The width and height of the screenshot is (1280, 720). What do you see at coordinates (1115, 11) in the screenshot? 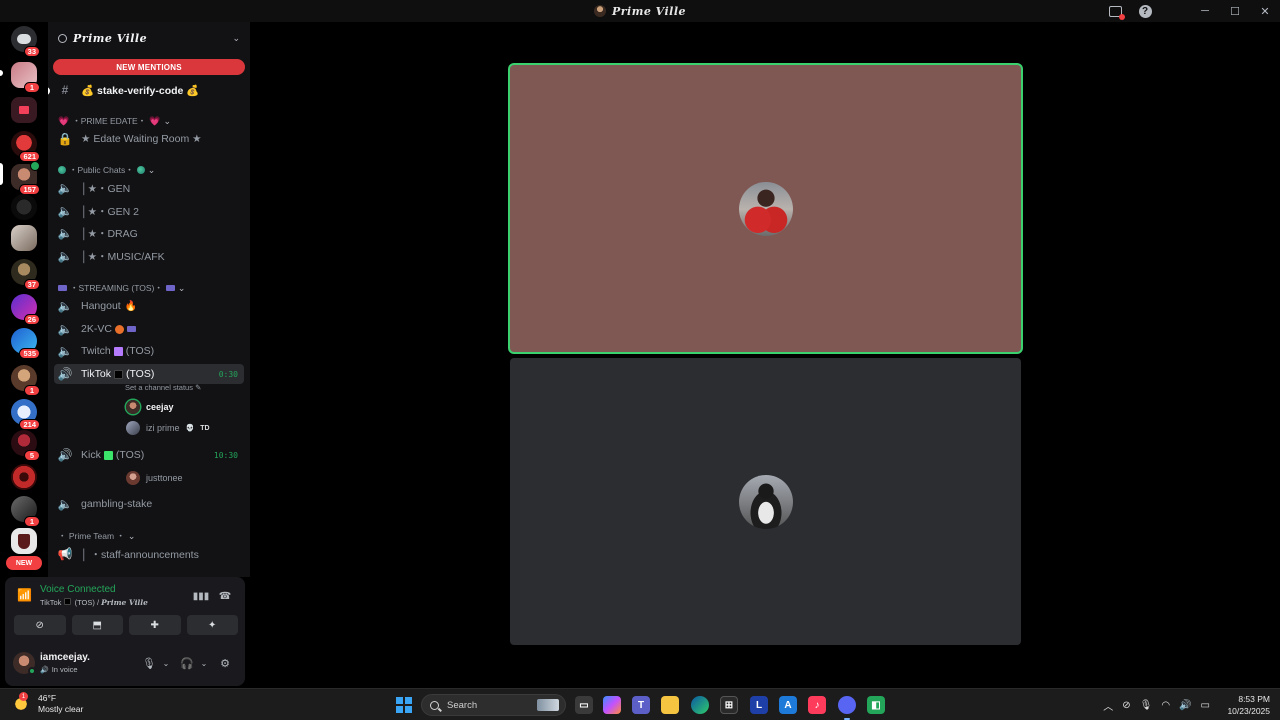
I see `inbox-button` at bounding box center [1115, 11].